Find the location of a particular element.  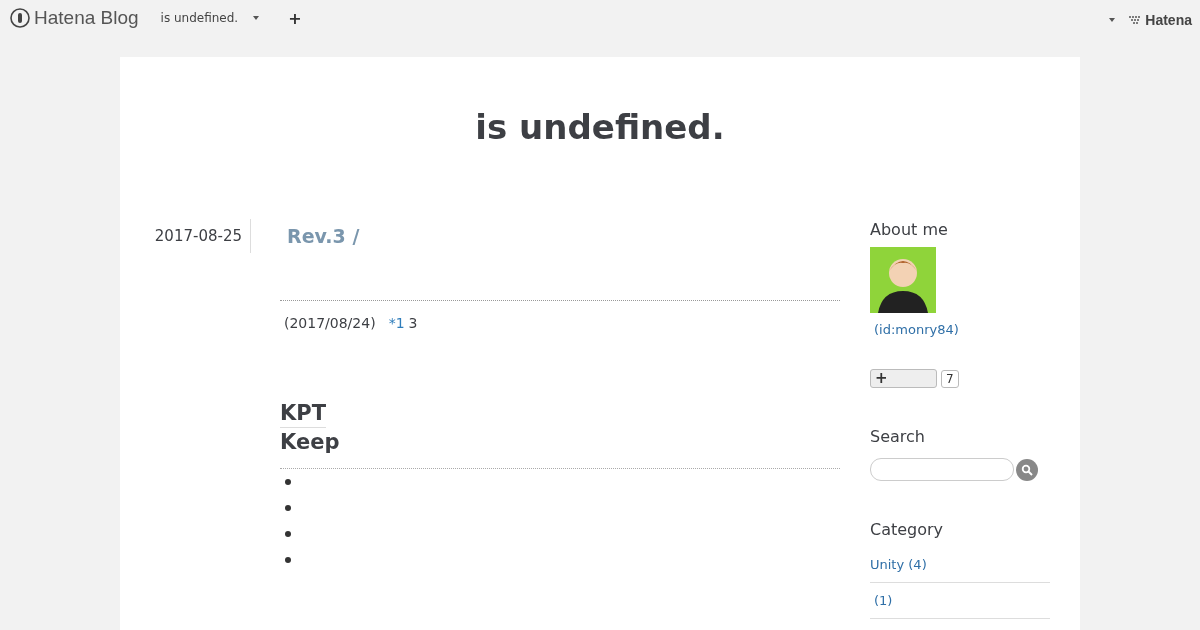

blog-switcher: is undefined. is located at coordinates (195, 18).